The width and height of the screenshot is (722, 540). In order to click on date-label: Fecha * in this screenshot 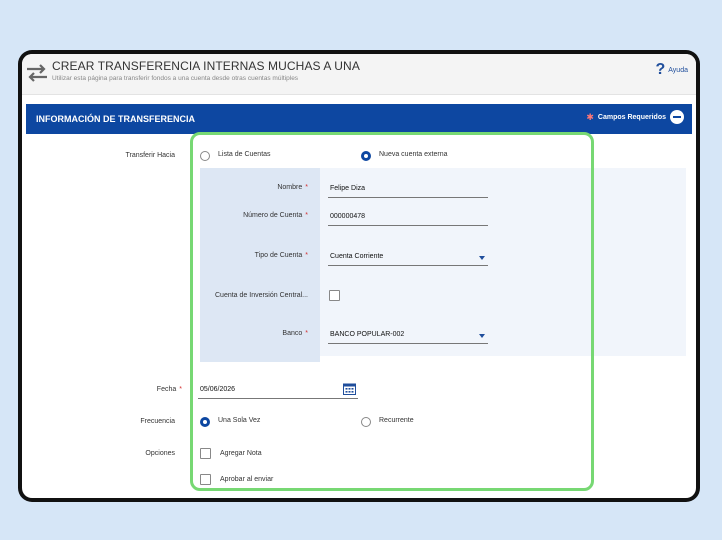, I will do `click(169, 389)`.